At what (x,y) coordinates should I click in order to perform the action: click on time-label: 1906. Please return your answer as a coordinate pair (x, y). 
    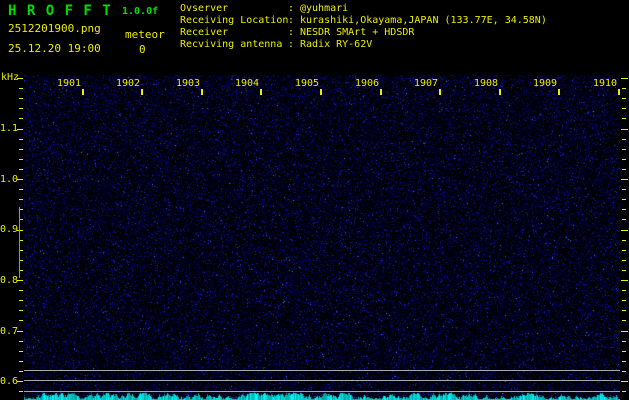
    Looking at the image, I should click on (367, 83).